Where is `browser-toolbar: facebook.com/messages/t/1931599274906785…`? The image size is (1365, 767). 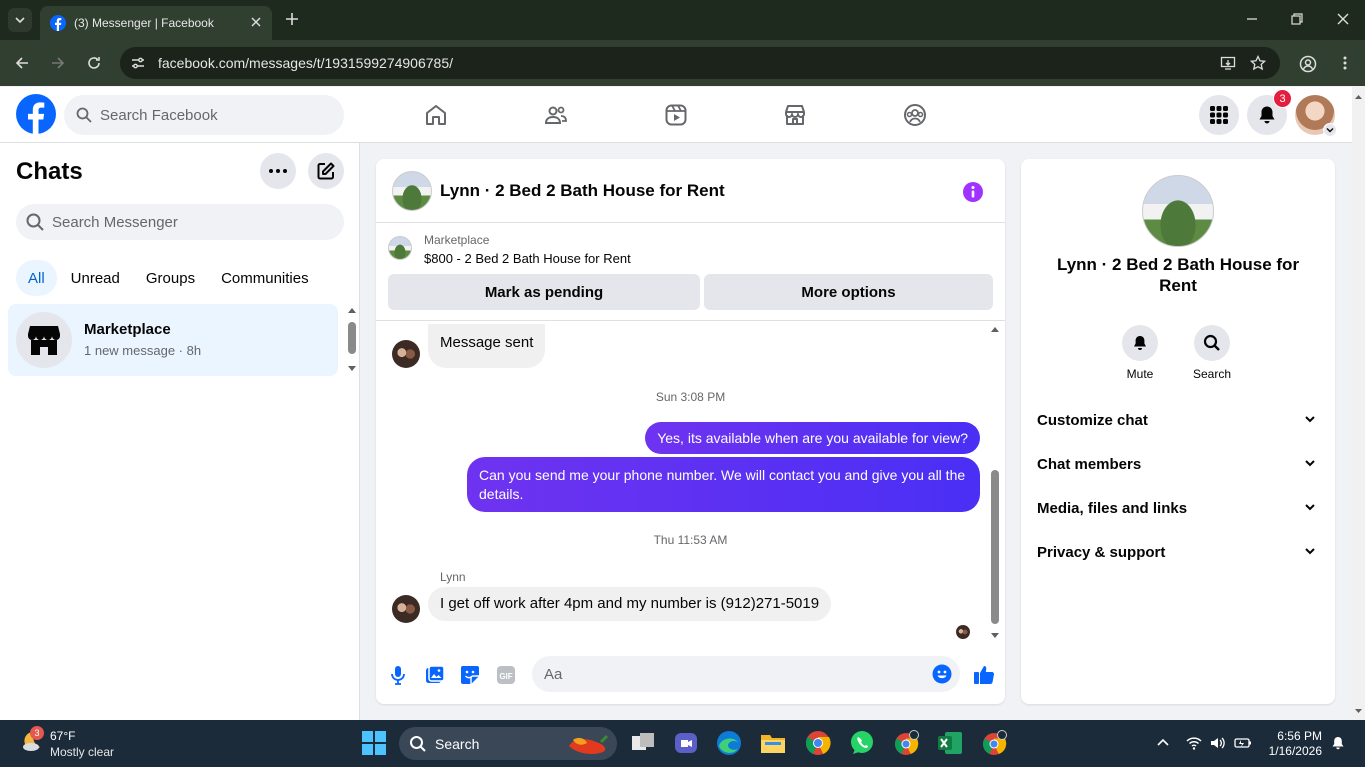
browser-toolbar: facebook.com/messages/t/1931599274906785… is located at coordinates (682, 63).